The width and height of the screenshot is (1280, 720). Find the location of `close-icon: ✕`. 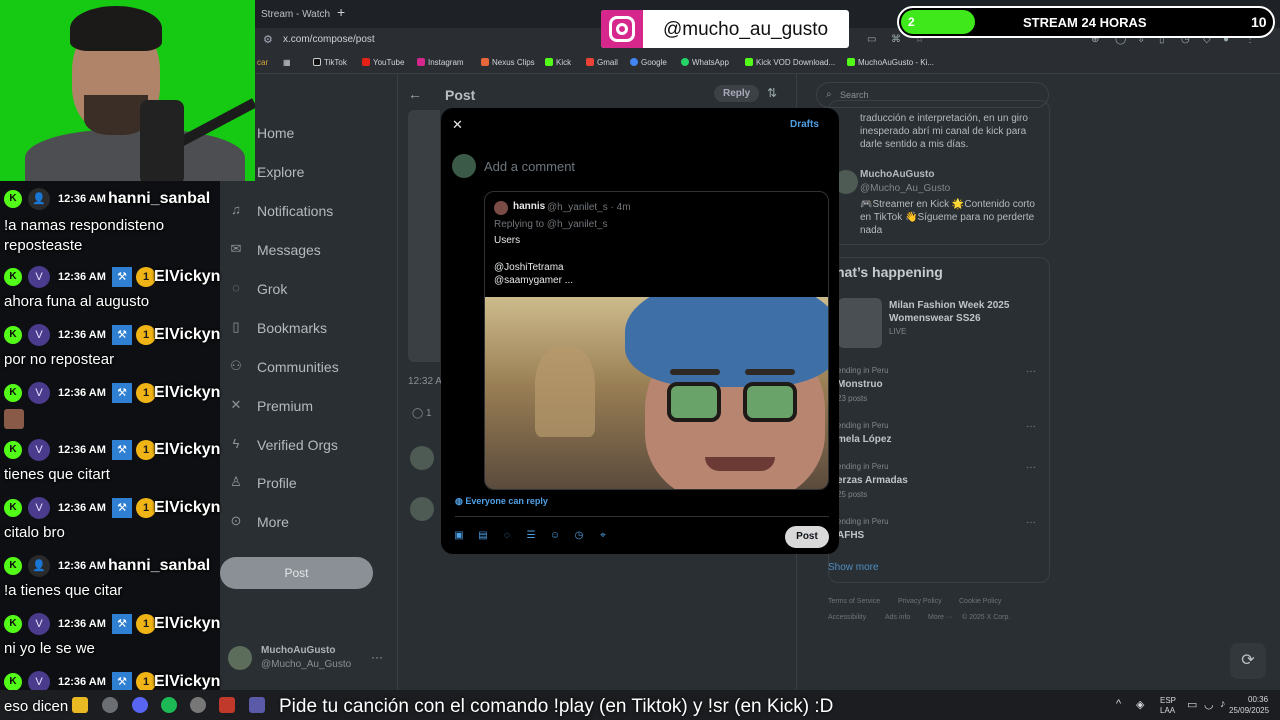

close-icon: ✕ is located at coordinates (457, 125).